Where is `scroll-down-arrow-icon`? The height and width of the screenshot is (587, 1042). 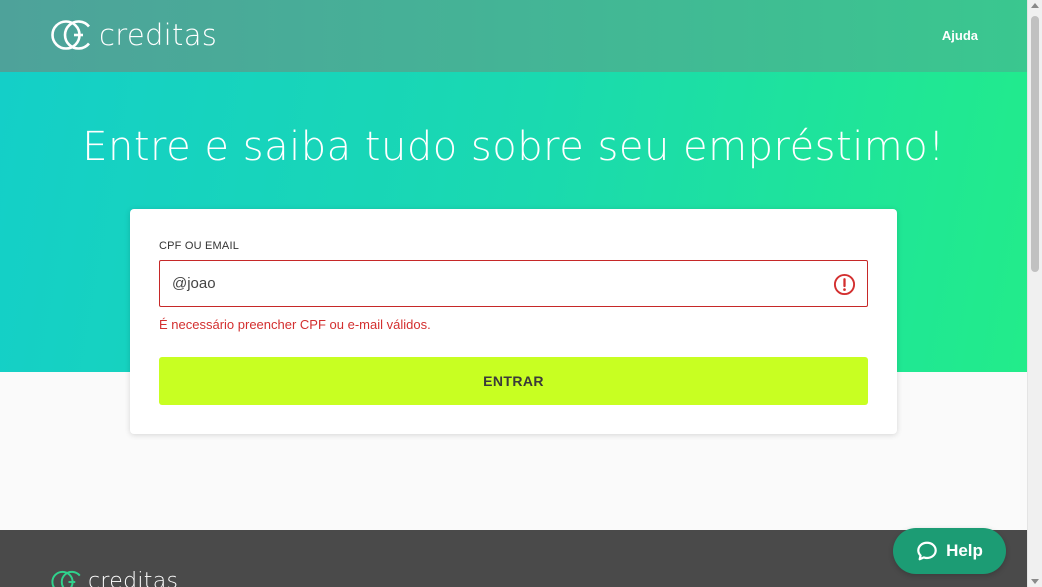 scroll-down-arrow-icon is located at coordinates (1035, 581).